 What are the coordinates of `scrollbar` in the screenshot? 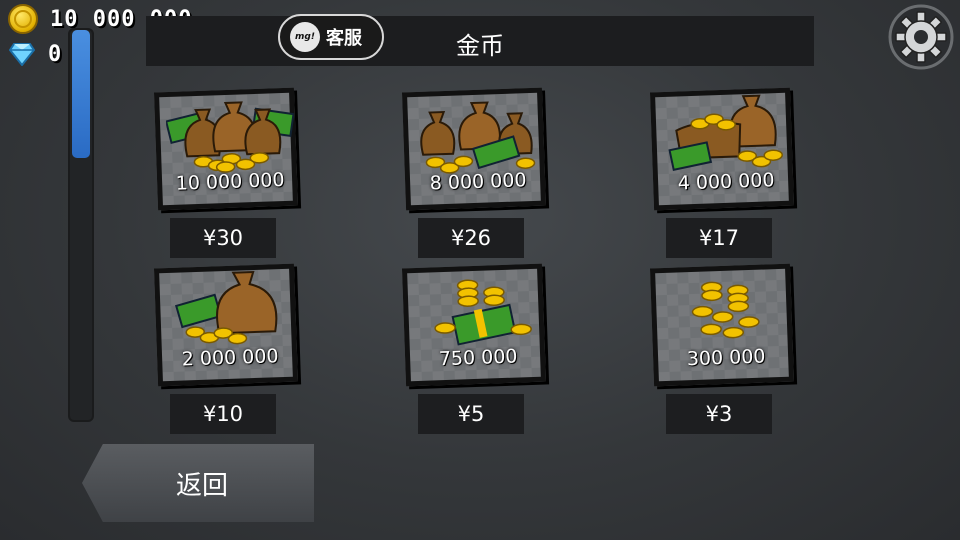 It's located at (81, 225).